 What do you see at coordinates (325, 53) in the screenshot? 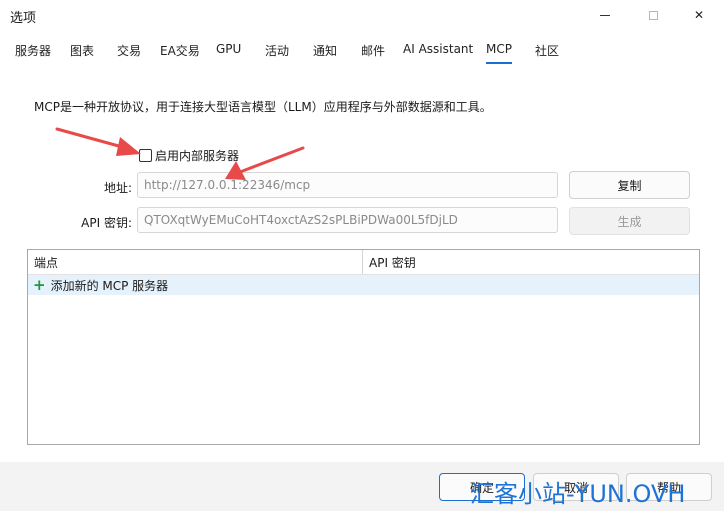
I see `tab-notifications: 通知` at bounding box center [325, 53].